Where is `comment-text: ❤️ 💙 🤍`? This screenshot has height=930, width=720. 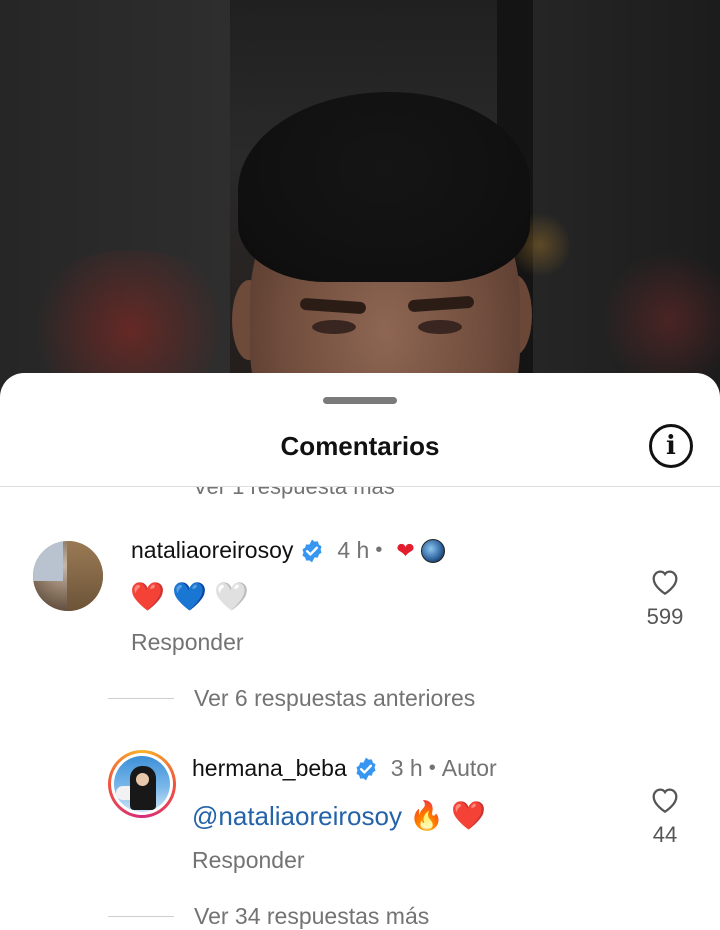
comment-text: ❤️ 💙 🤍 is located at coordinates (189, 597).